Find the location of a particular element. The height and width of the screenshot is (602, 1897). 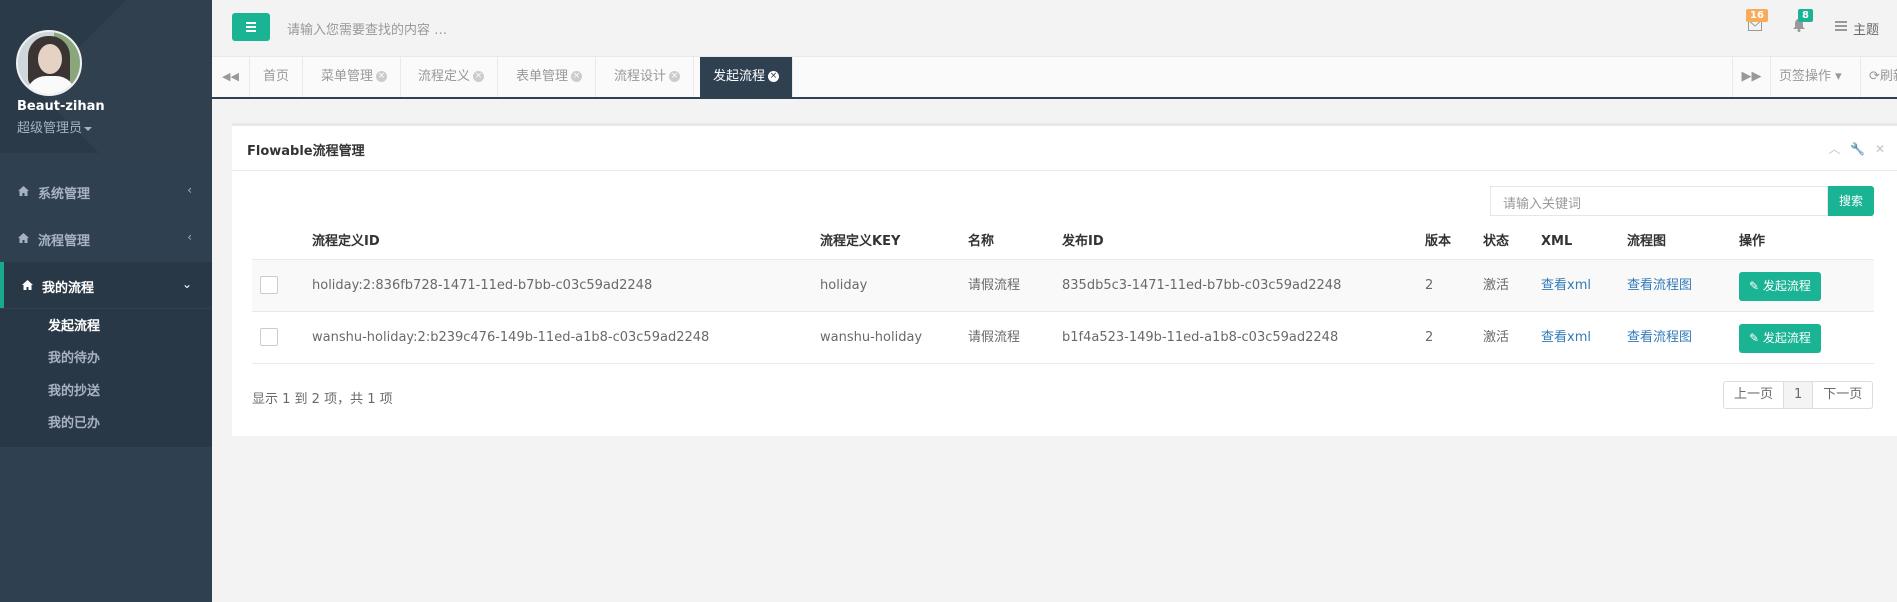

tab-start-process: 发起流程 × is located at coordinates (747, 77).